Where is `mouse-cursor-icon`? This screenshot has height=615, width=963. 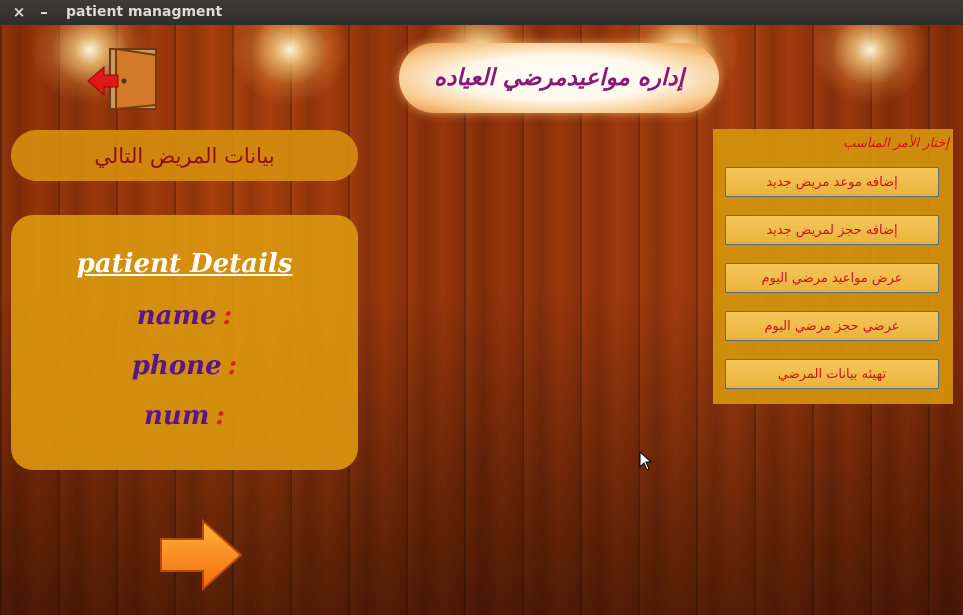 mouse-cursor-icon is located at coordinates (646, 461).